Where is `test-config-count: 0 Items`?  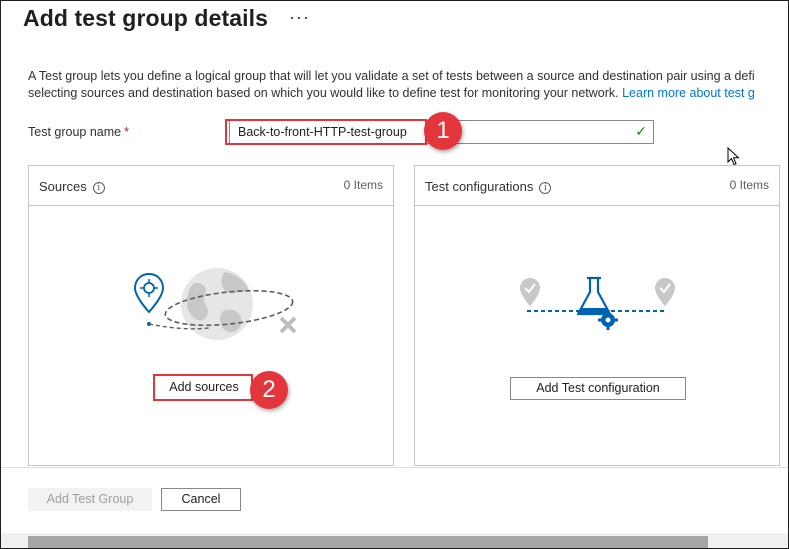
test-config-count: 0 Items is located at coordinates (749, 185).